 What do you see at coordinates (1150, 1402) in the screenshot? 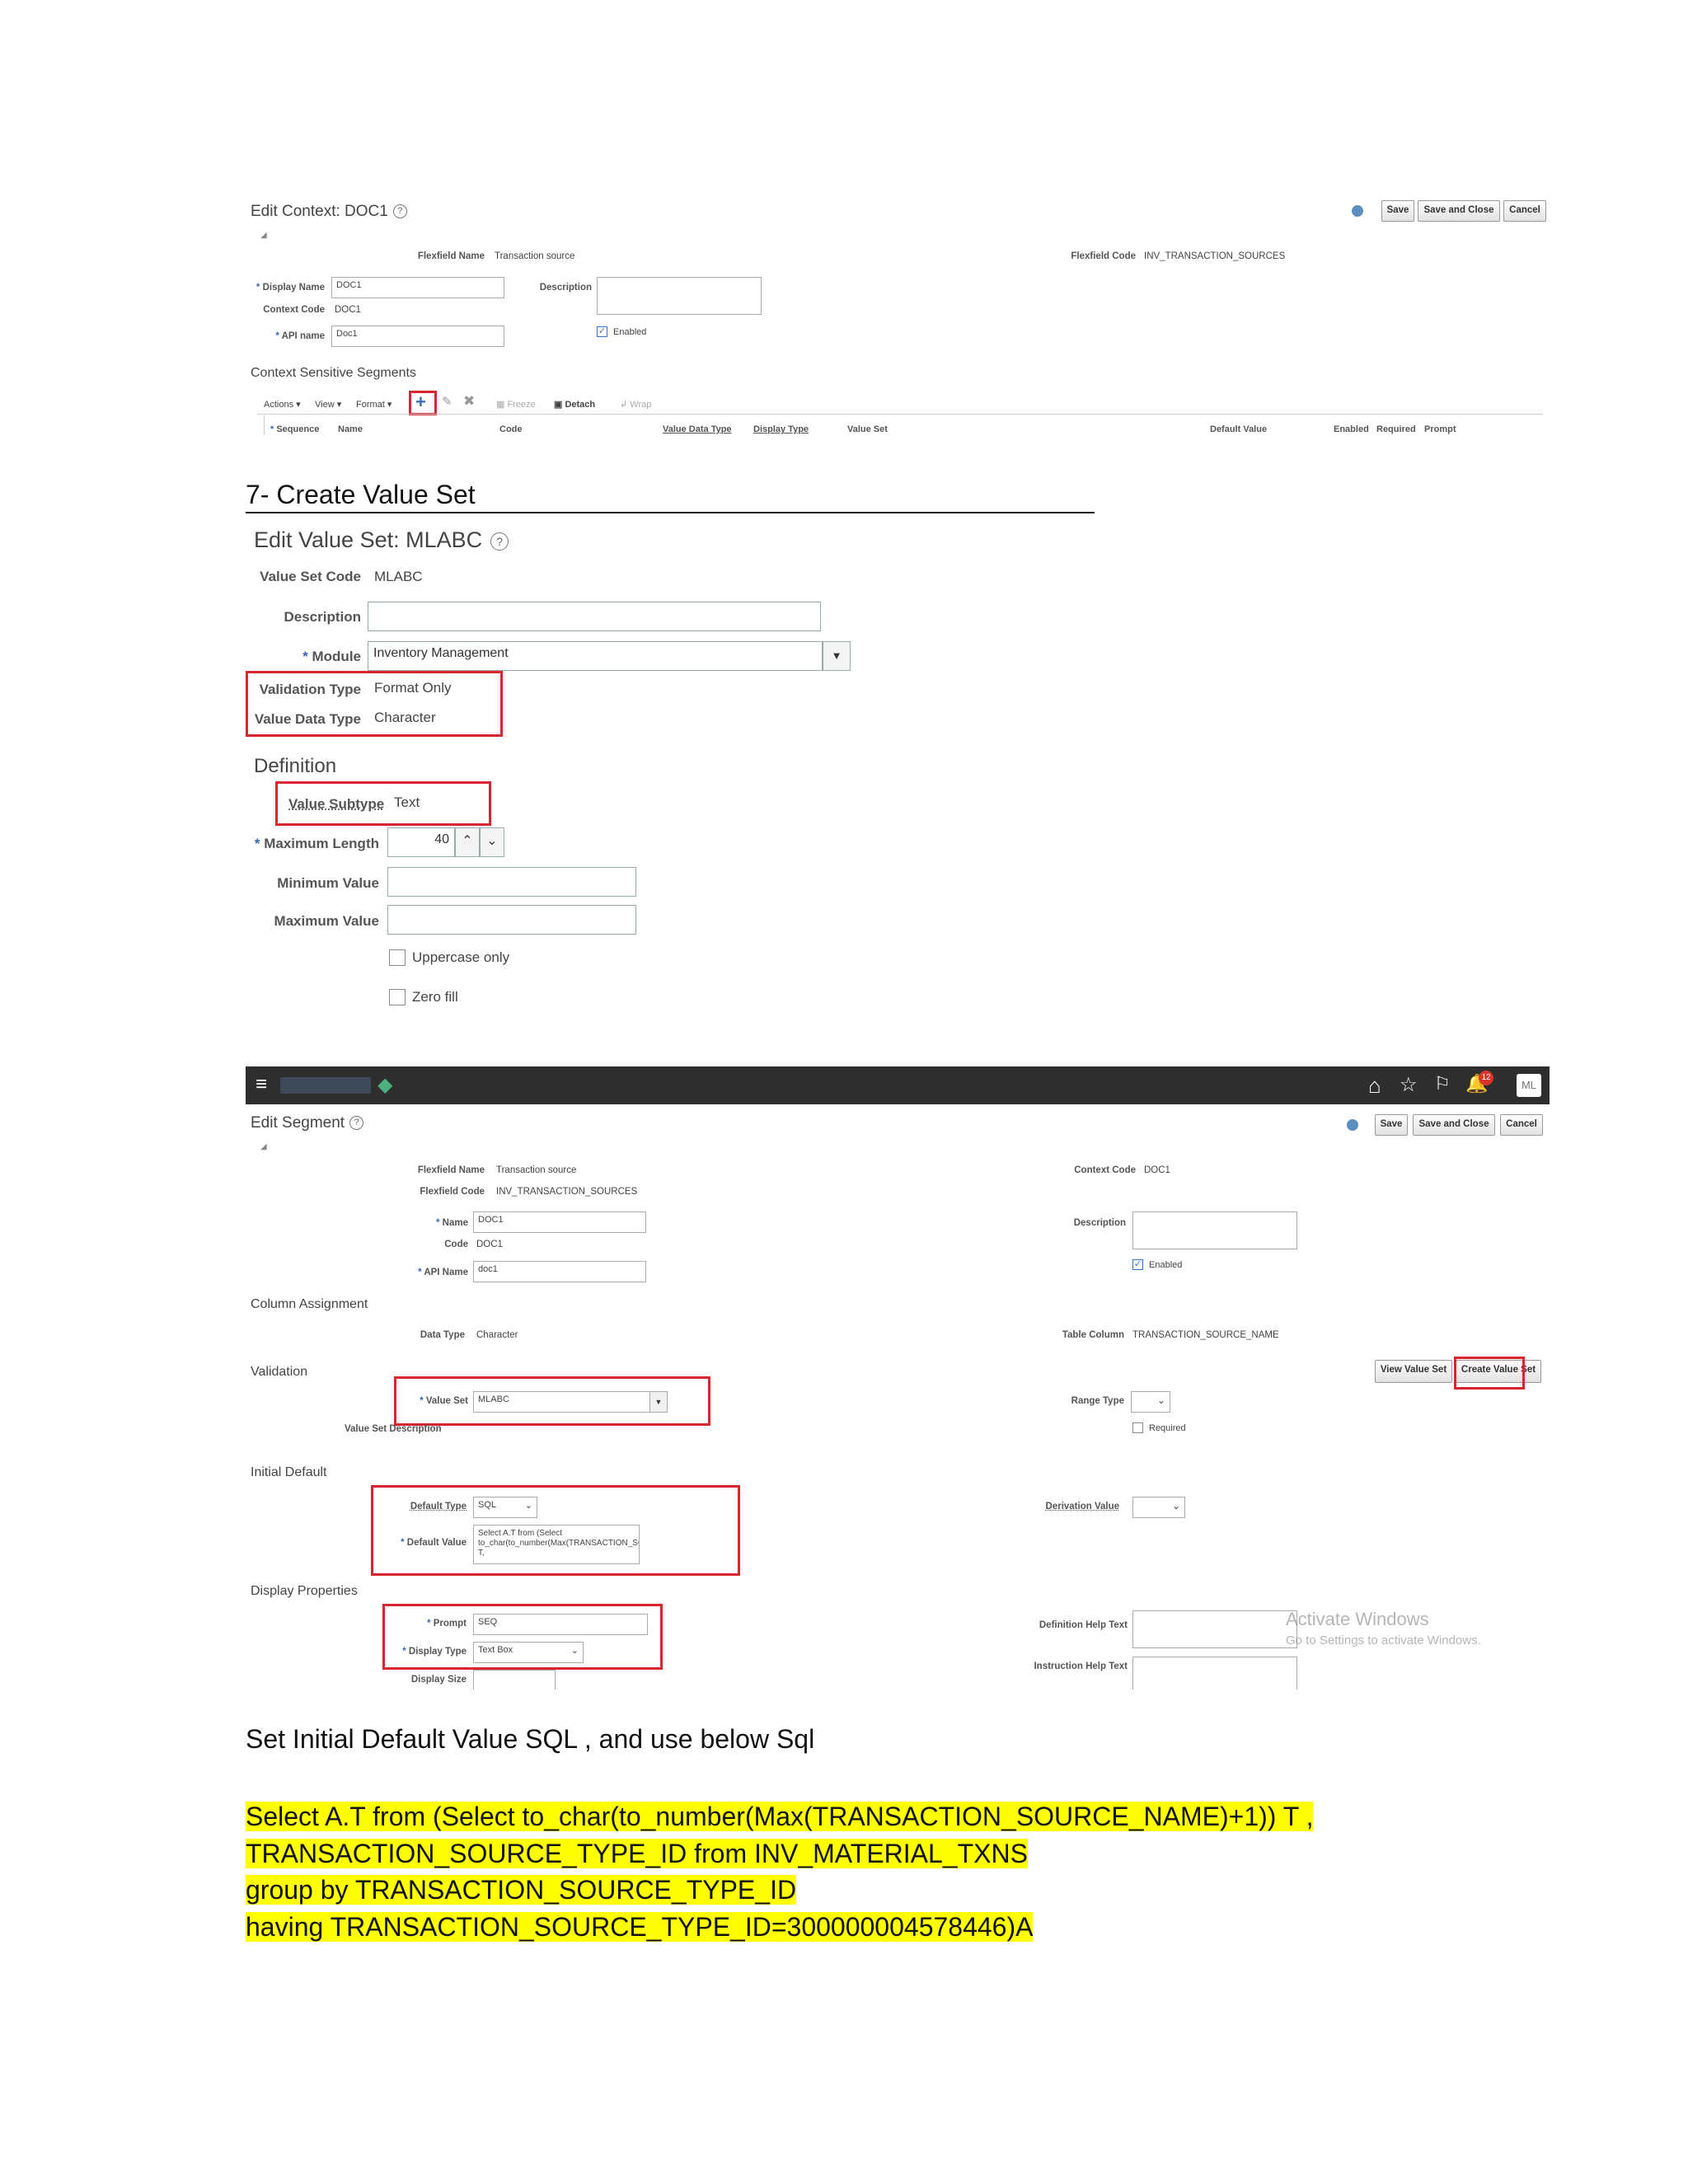
I see `range-type-select: ⌄` at bounding box center [1150, 1402].